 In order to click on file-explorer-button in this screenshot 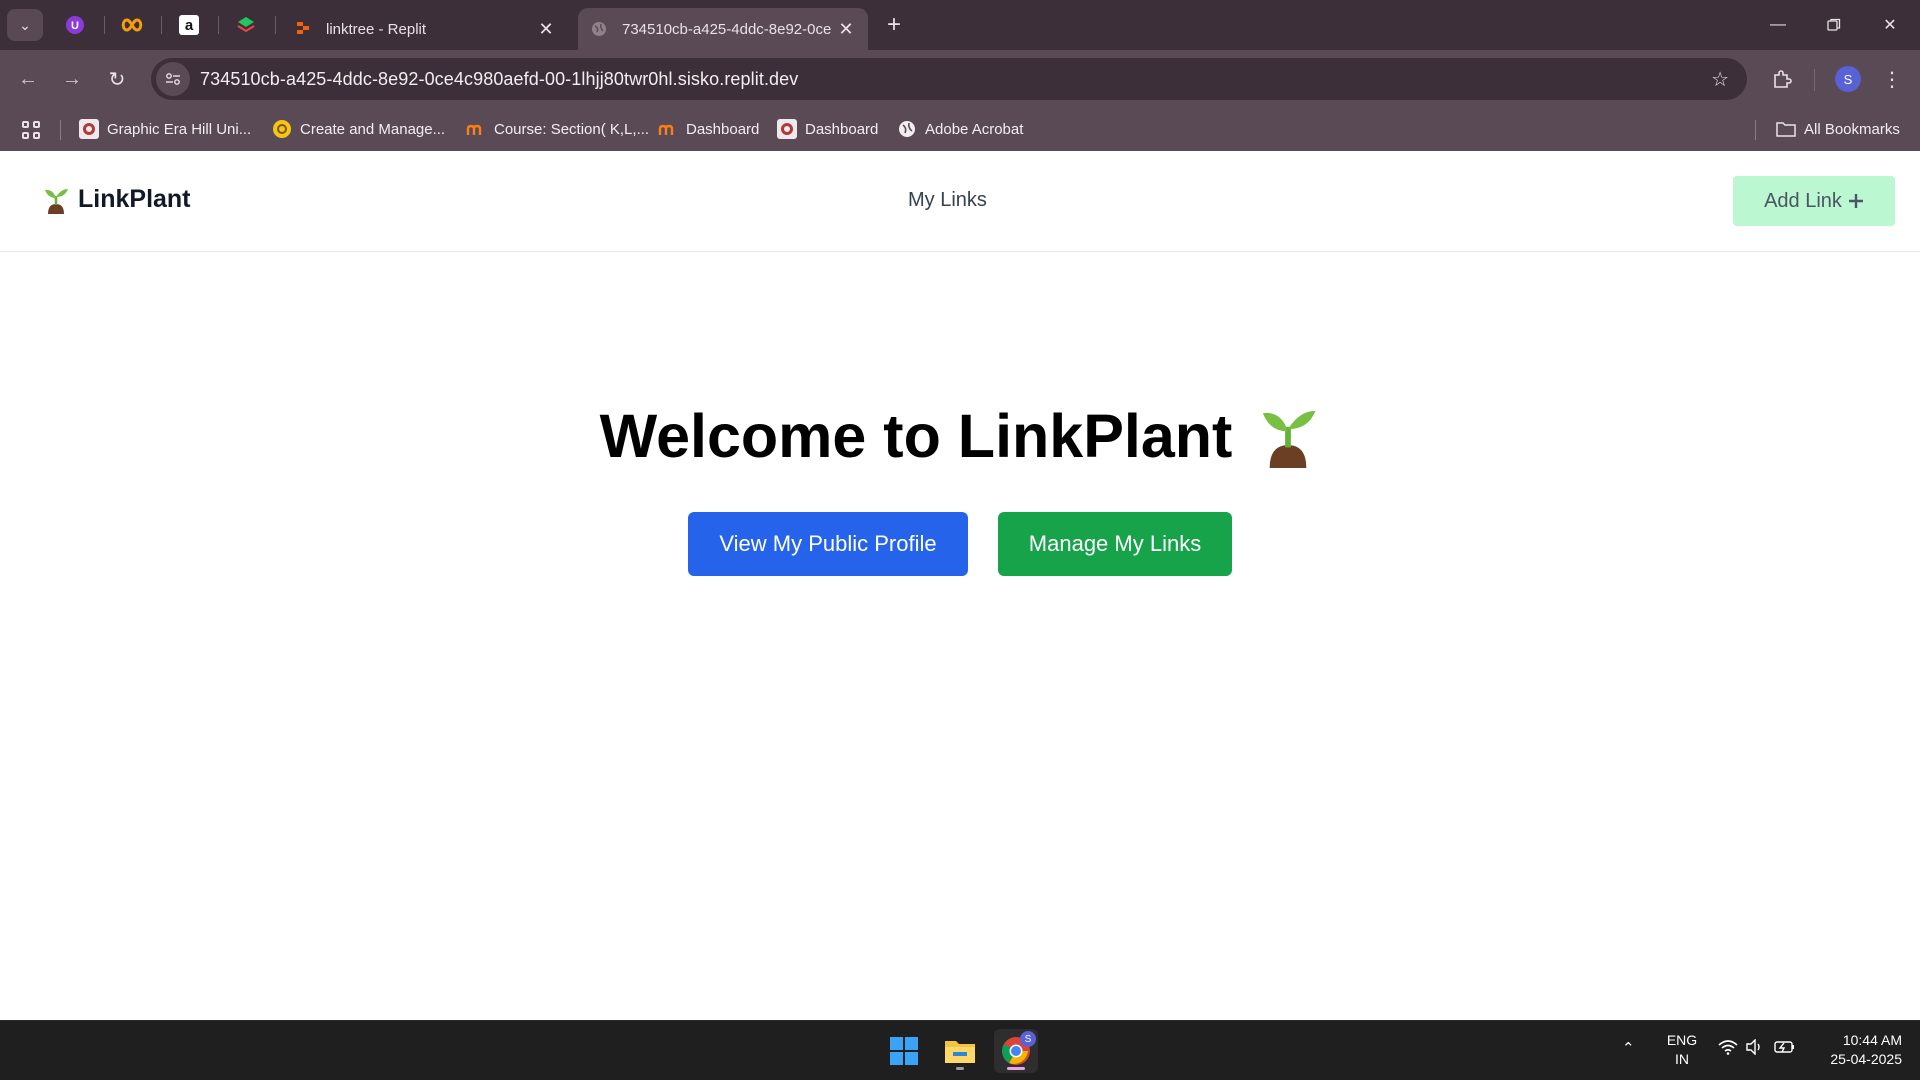, I will do `click(960, 1051)`.